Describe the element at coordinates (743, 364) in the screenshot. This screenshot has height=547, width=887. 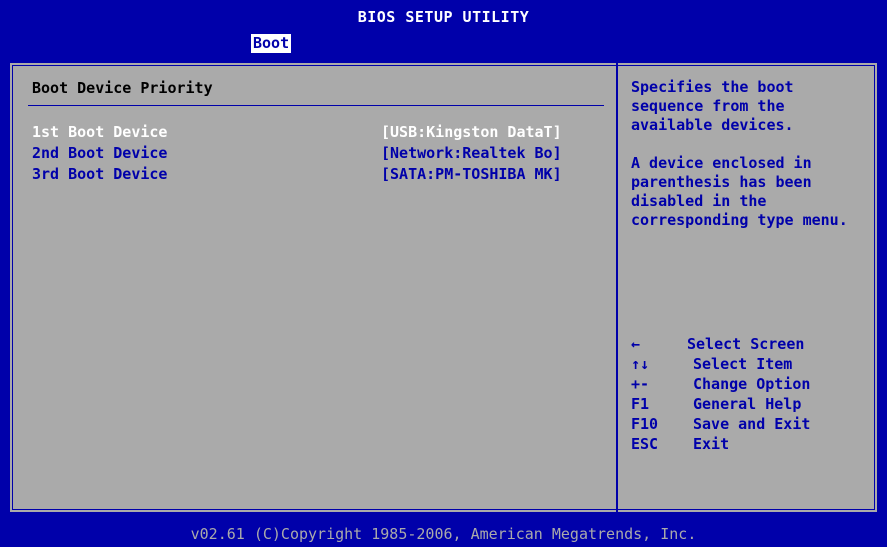
I see `key-desc: Select Item` at that location.